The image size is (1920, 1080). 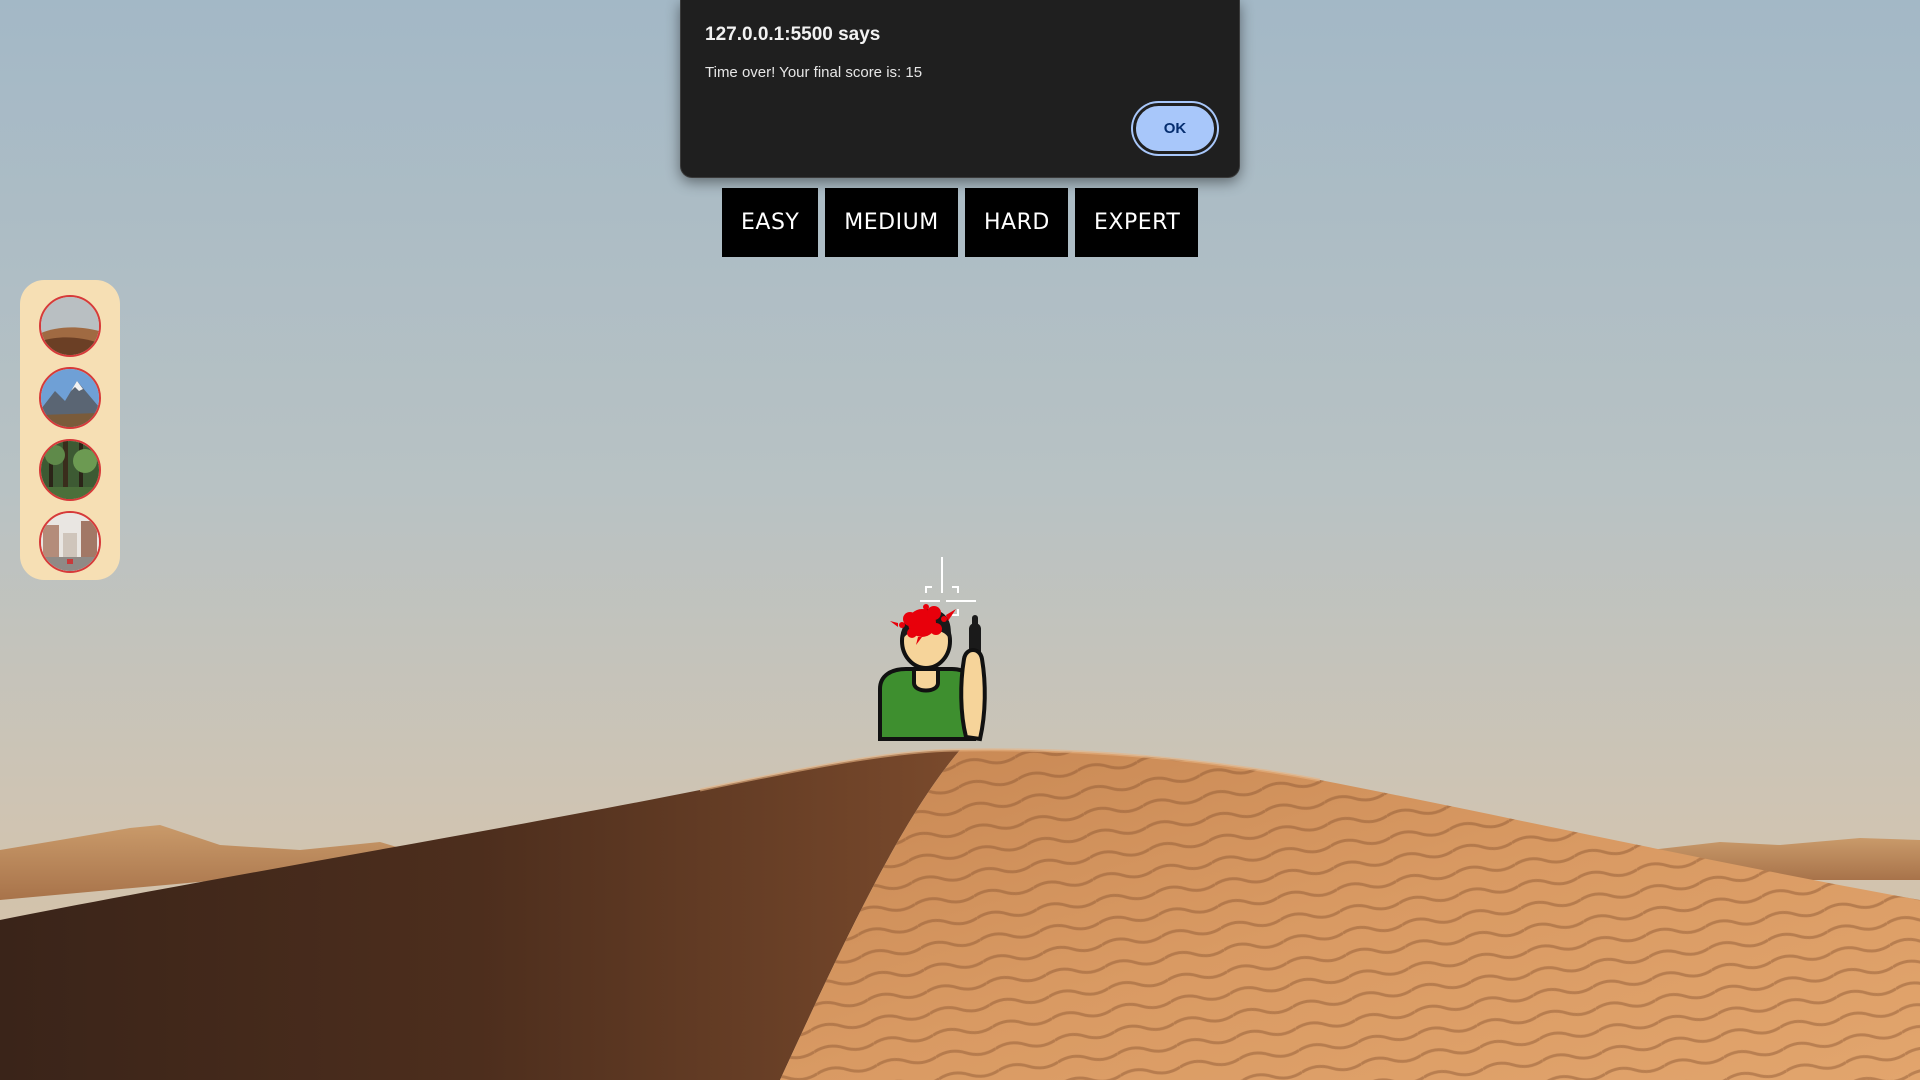 I want to click on map-desert-button, so click(x=70, y=326).